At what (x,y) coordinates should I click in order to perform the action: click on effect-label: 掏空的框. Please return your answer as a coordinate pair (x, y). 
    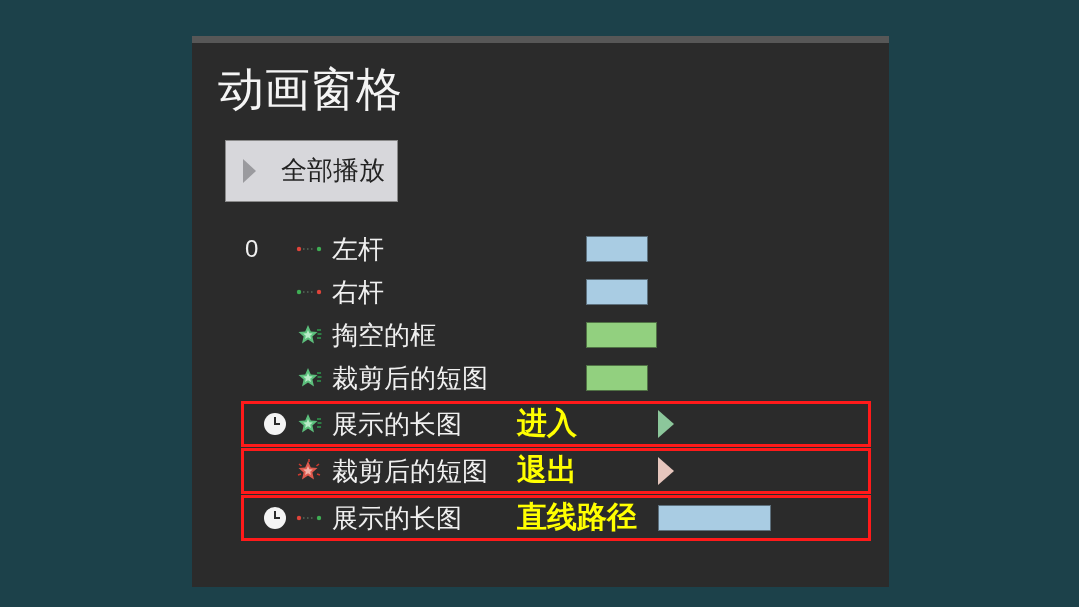
    Looking at the image, I should click on (384, 335).